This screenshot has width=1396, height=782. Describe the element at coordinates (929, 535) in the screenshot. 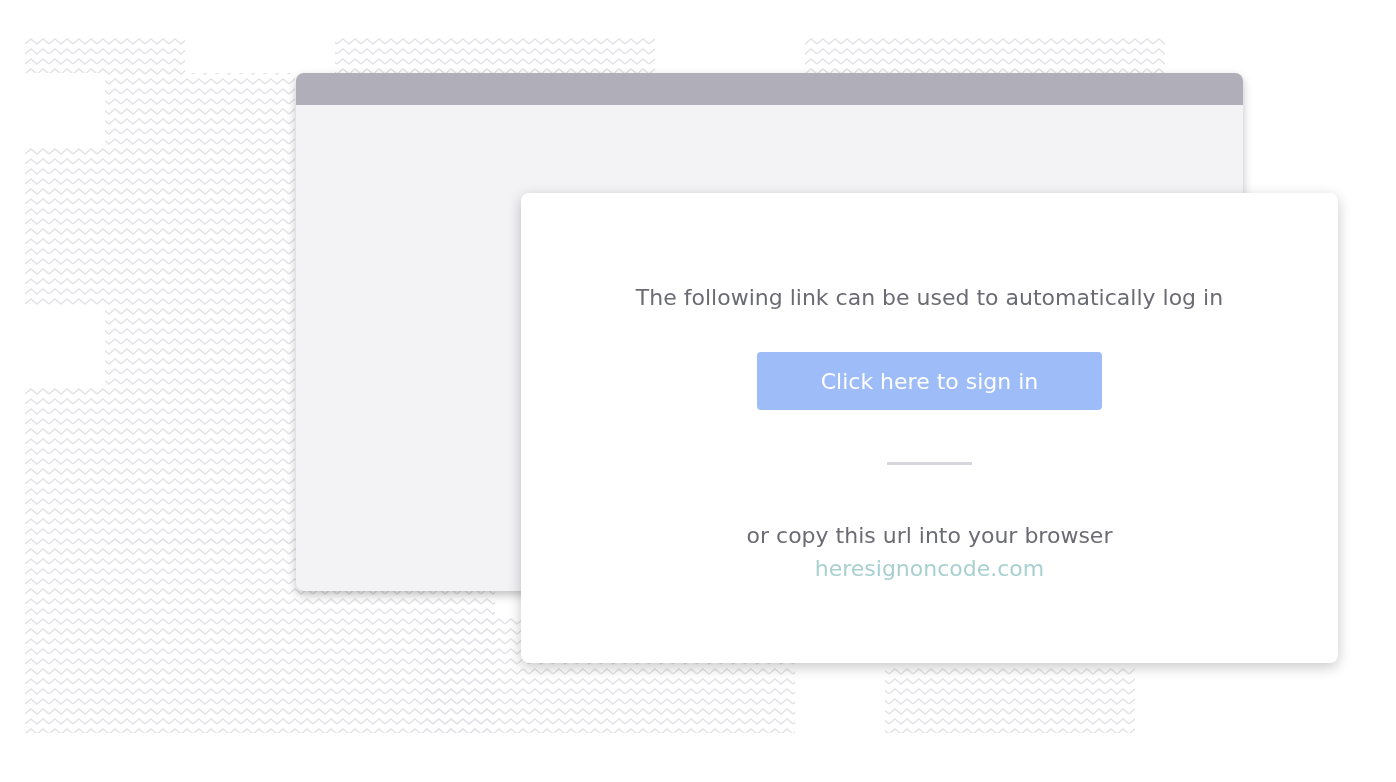

I see `copy-url-text: or copy this url into your browser` at that location.